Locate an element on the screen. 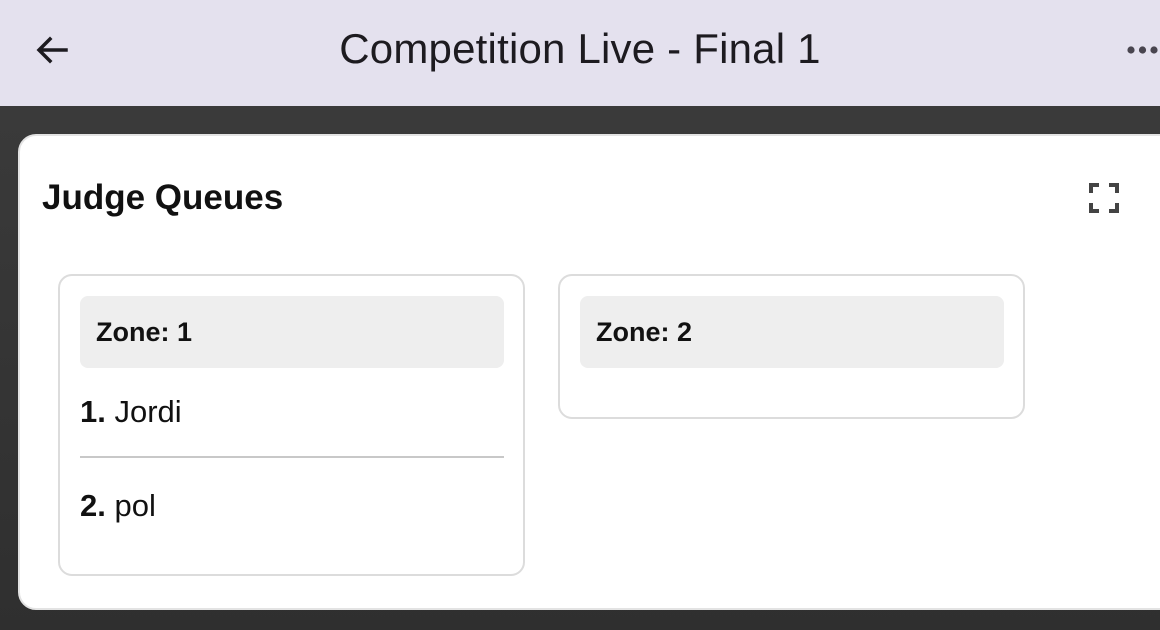 This screenshot has width=1160, height=630. queue-item-name: pol is located at coordinates (135, 505).